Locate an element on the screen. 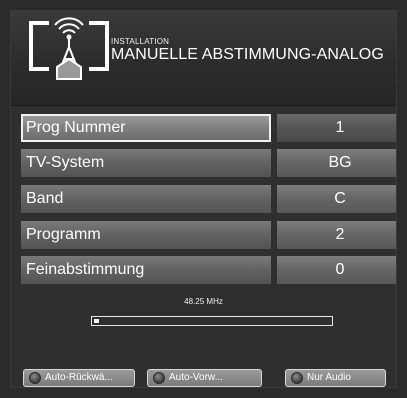 The height and width of the screenshot is (398, 407). row-prog-nummer: Prog Nummer 1 is located at coordinates (208, 128).